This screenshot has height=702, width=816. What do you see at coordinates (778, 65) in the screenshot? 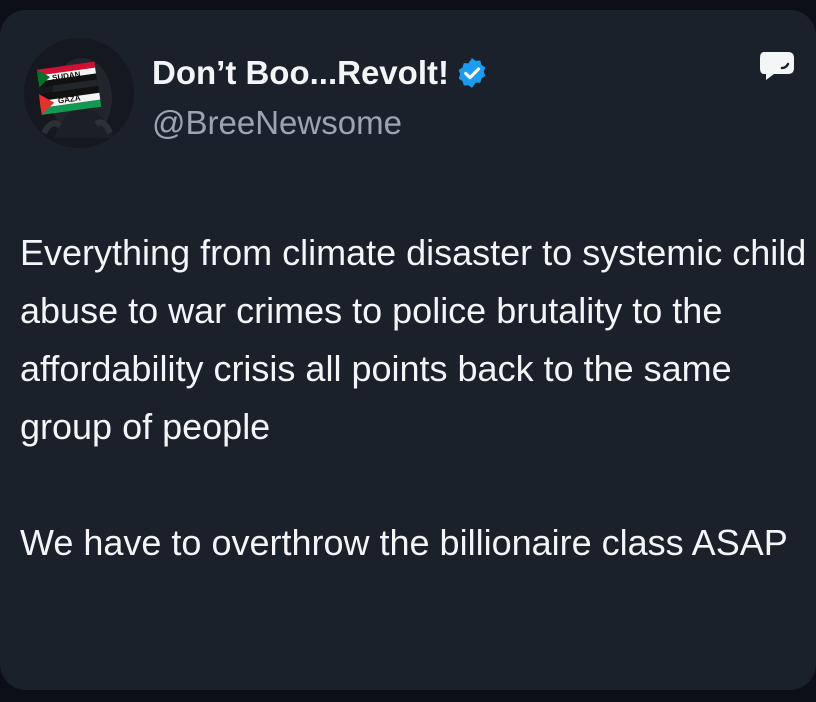
I see `speech-bubble-icon` at bounding box center [778, 65].